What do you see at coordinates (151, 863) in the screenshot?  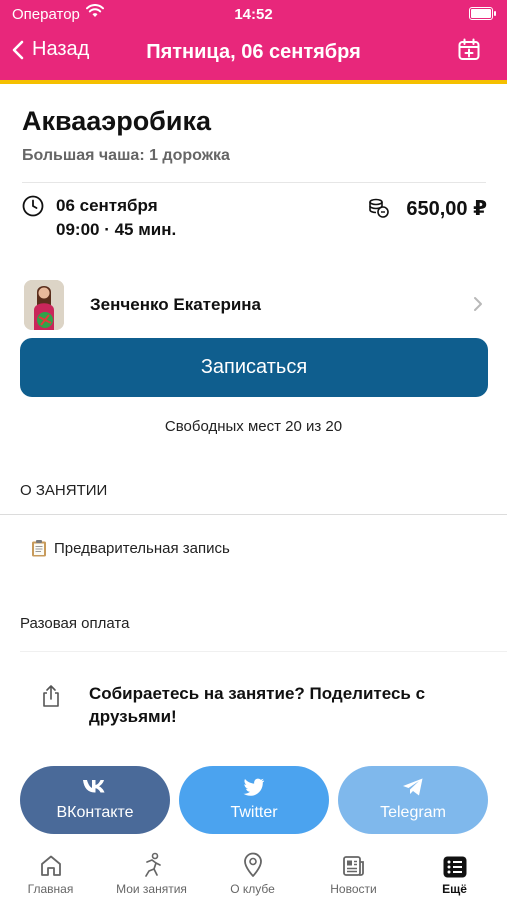 I see `activity-icon` at bounding box center [151, 863].